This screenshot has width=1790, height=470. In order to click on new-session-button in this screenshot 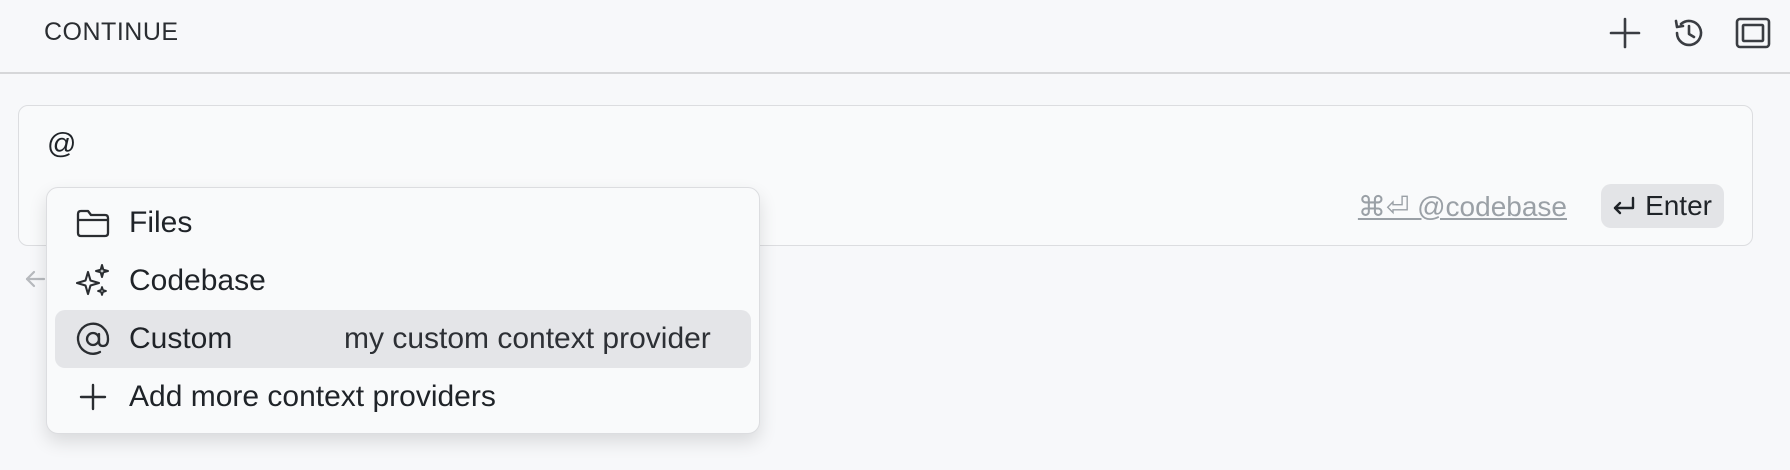, I will do `click(1625, 33)`.